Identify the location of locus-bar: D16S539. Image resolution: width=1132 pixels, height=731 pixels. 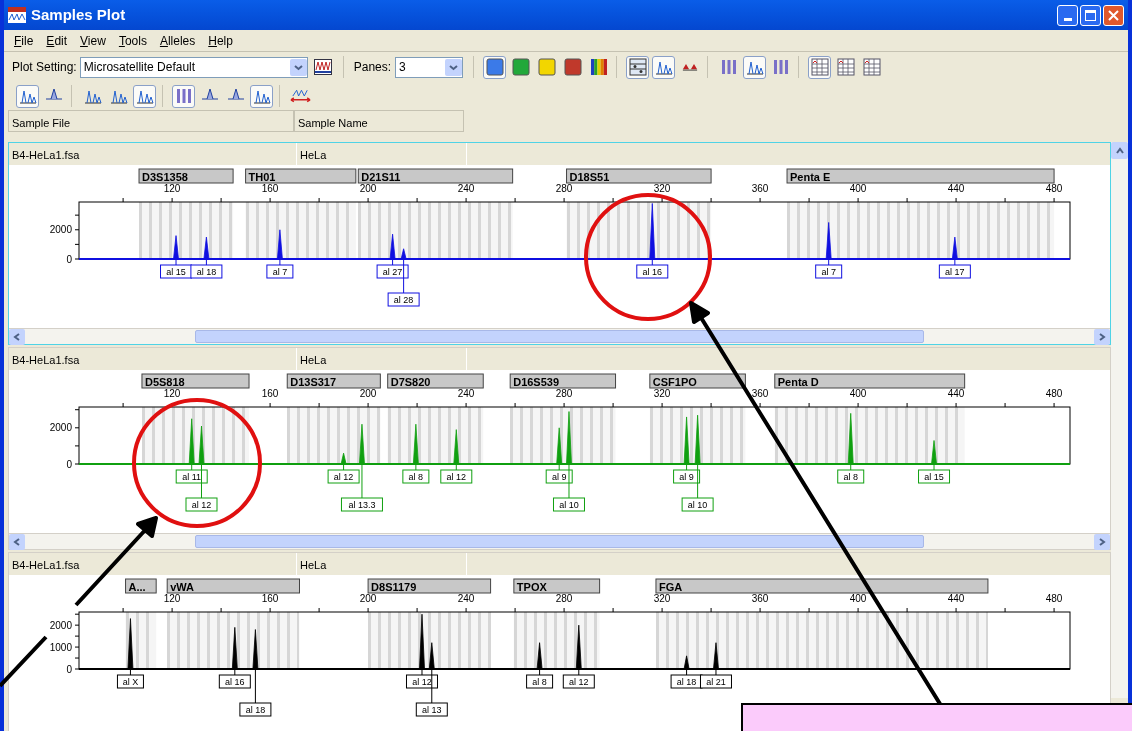
(563, 381).